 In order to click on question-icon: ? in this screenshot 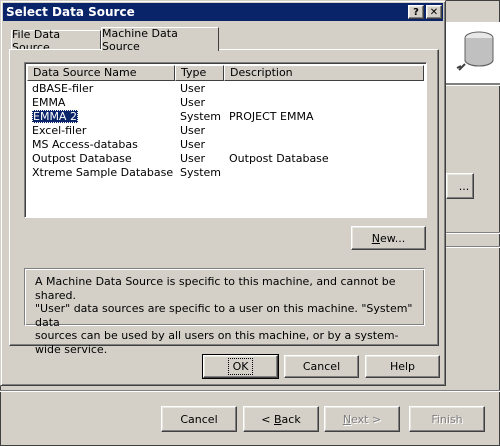, I will do `click(416, 12)`.